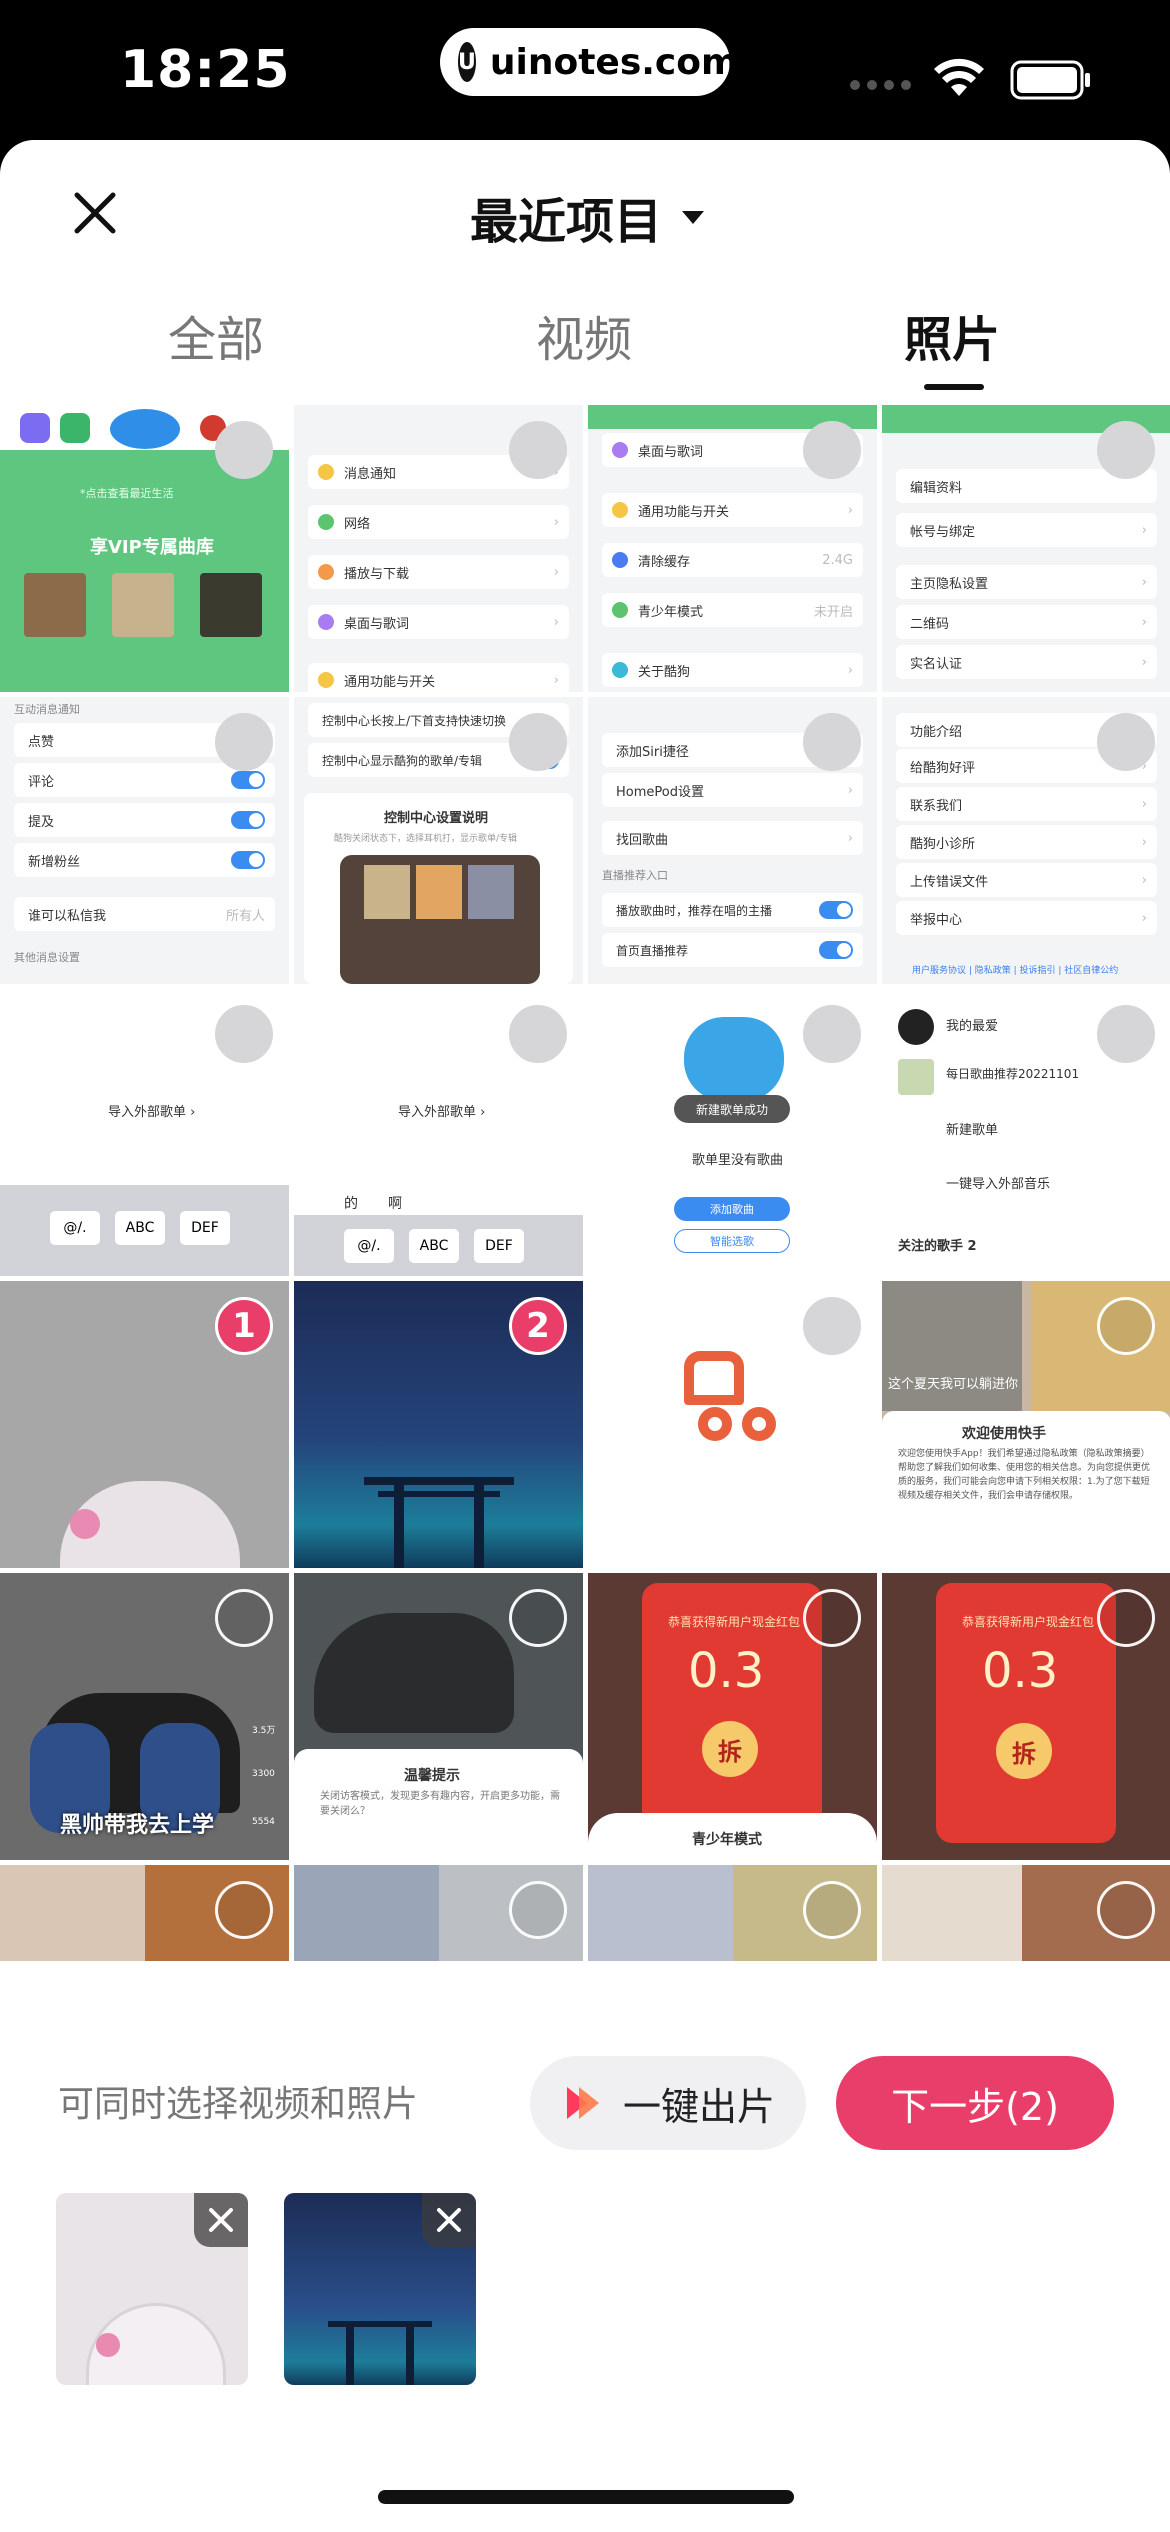  What do you see at coordinates (586, 2497) in the screenshot?
I see `home-indicator` at bounding box center [586, 2497].